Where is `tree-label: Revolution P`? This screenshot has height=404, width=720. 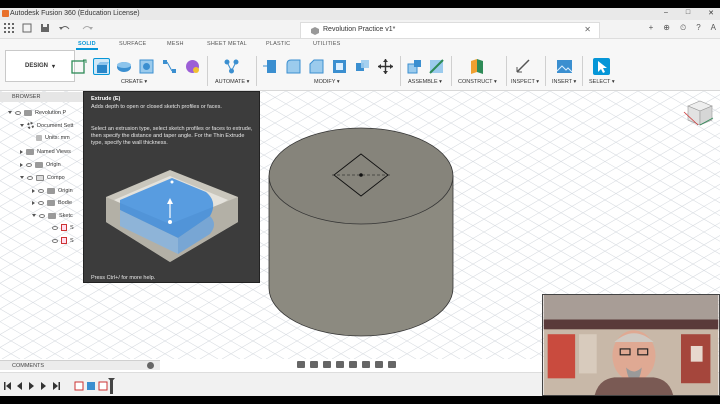 tree-label: Revolution P is located at coordinates (51, 112).